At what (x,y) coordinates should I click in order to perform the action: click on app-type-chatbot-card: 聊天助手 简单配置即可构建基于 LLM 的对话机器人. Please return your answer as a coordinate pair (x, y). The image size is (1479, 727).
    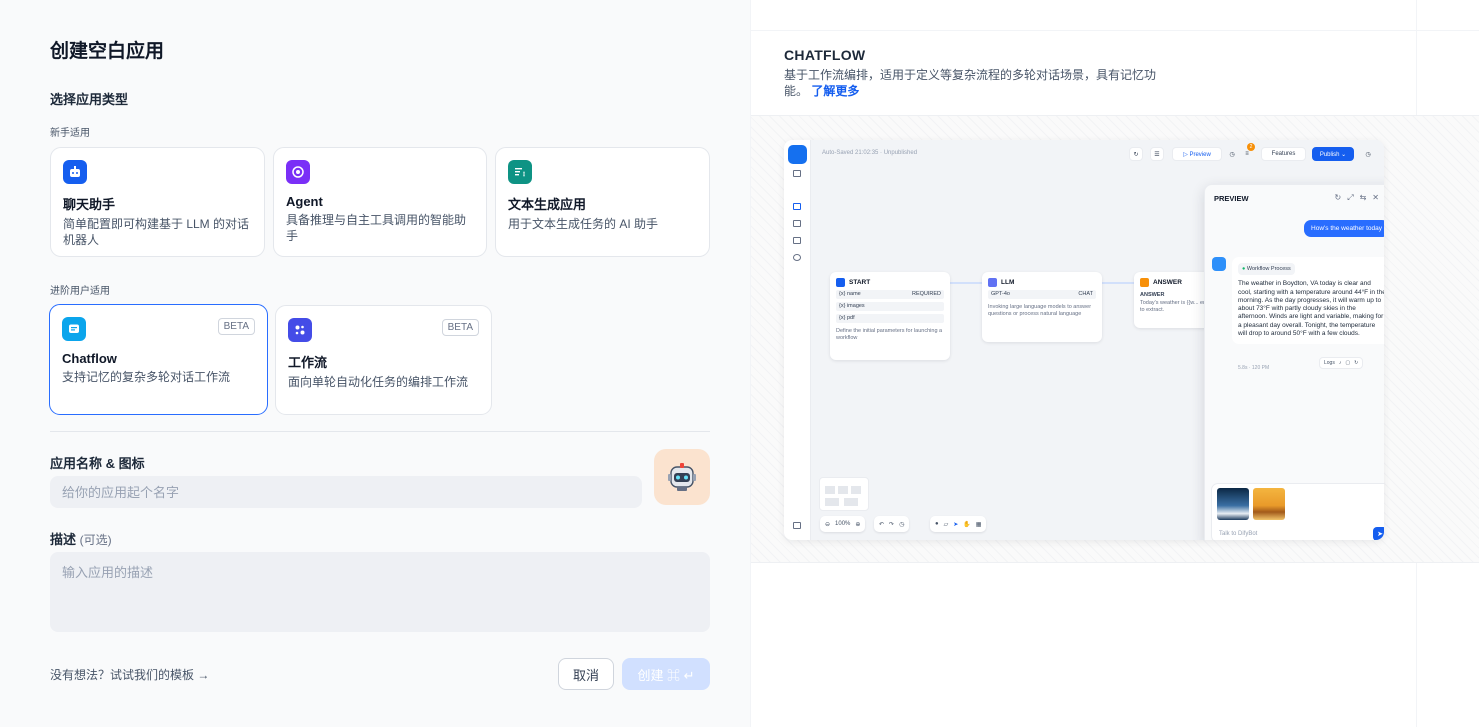
    Looking at the image, I should click on (157, 202).